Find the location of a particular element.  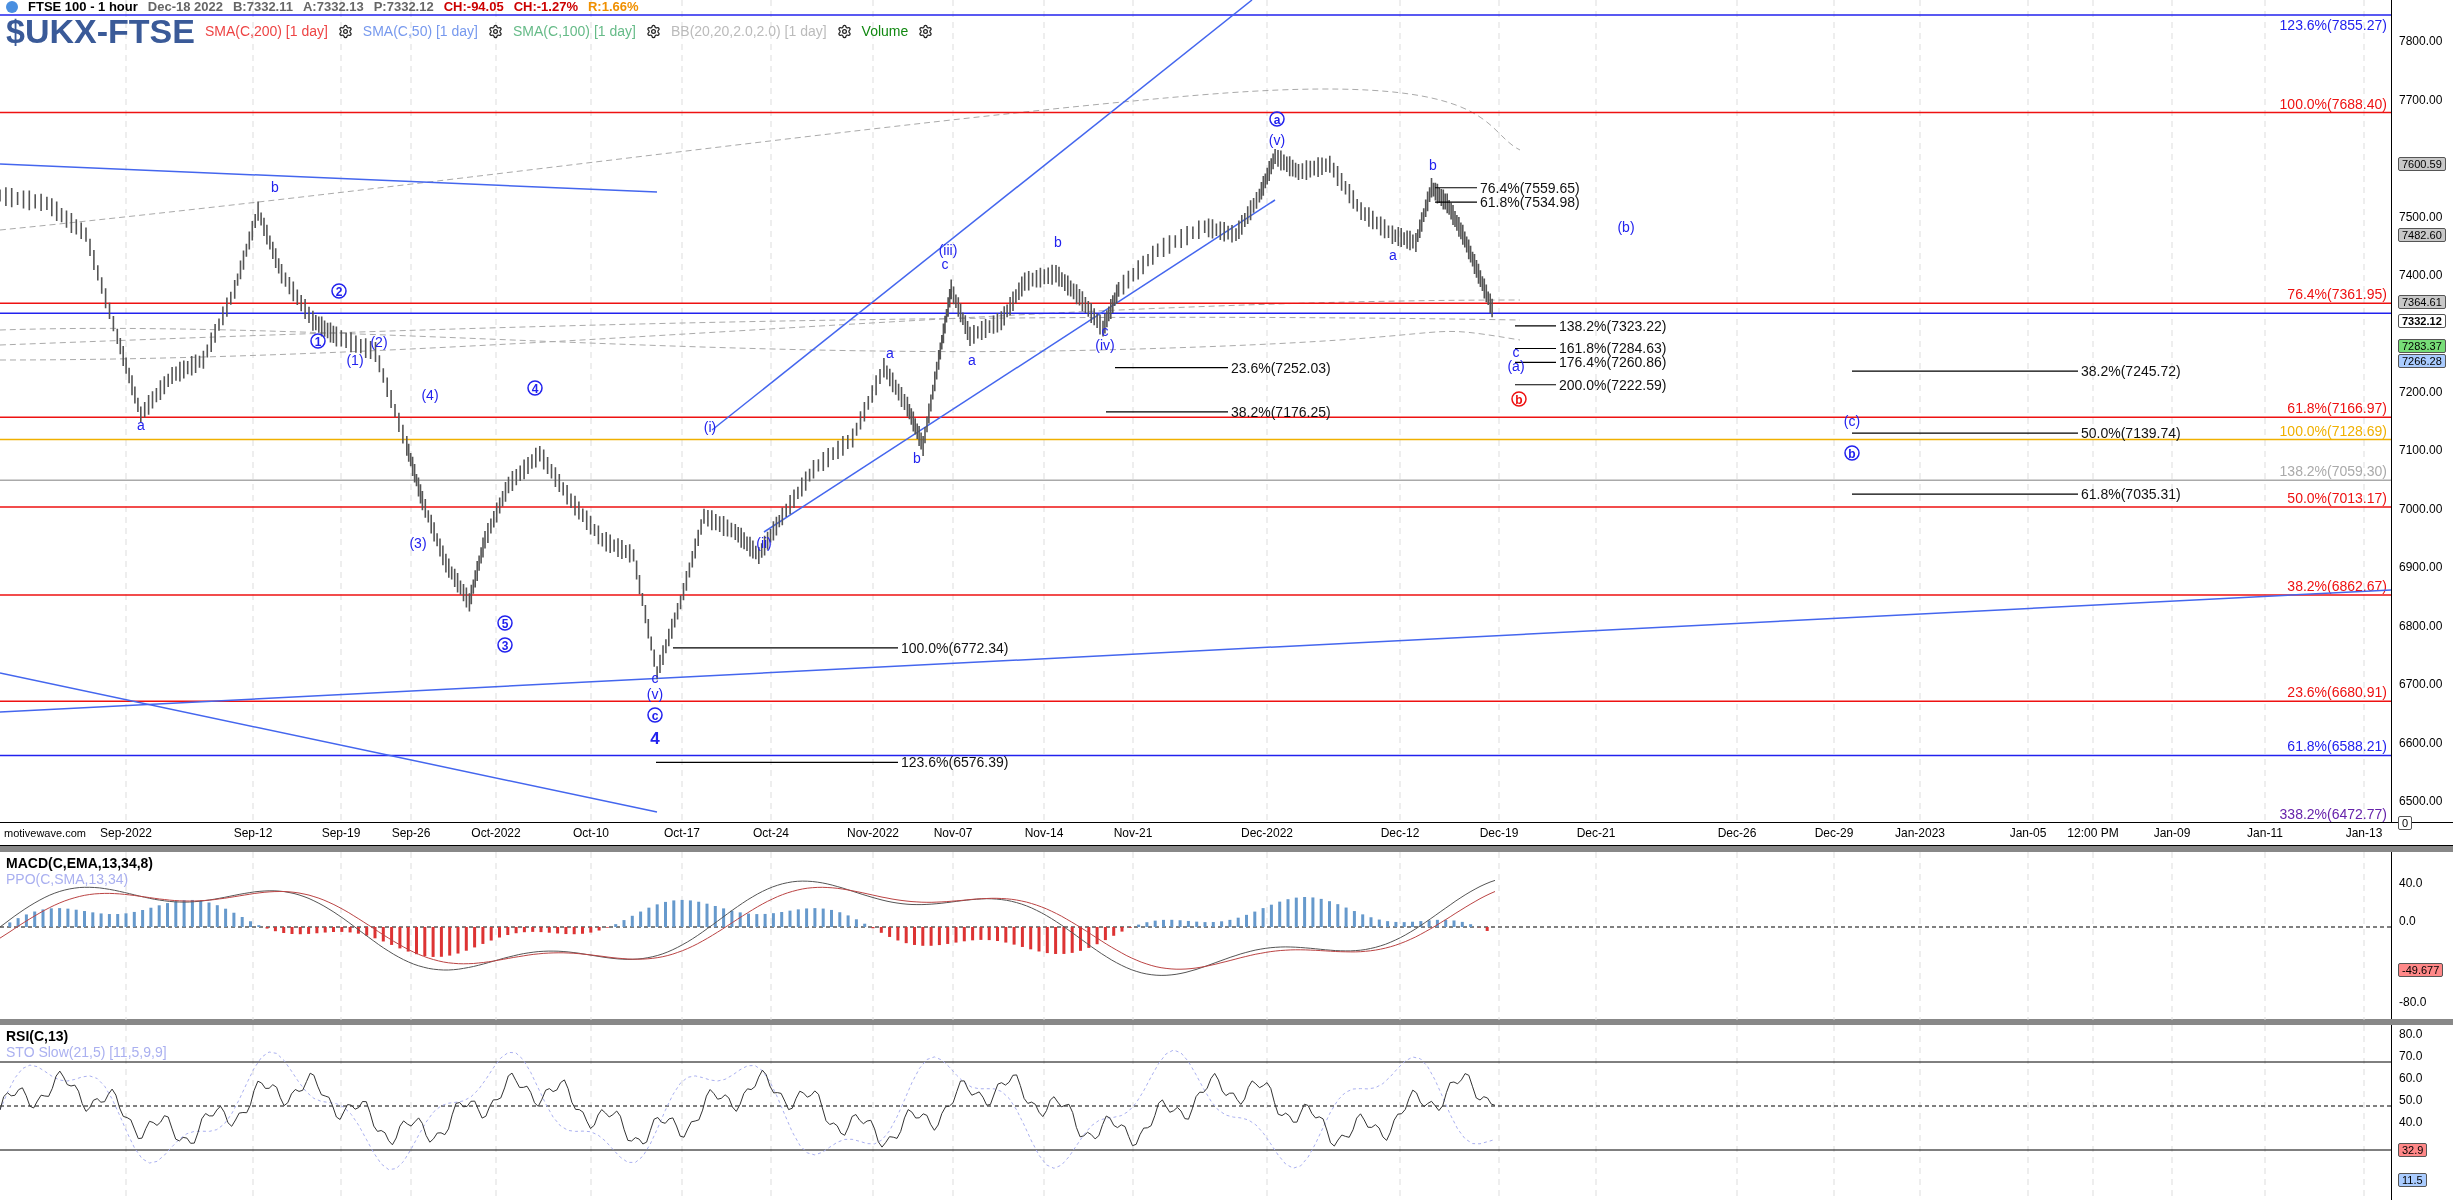

price-tick-label: 7800.00 is located at coordinates (2421, 41).